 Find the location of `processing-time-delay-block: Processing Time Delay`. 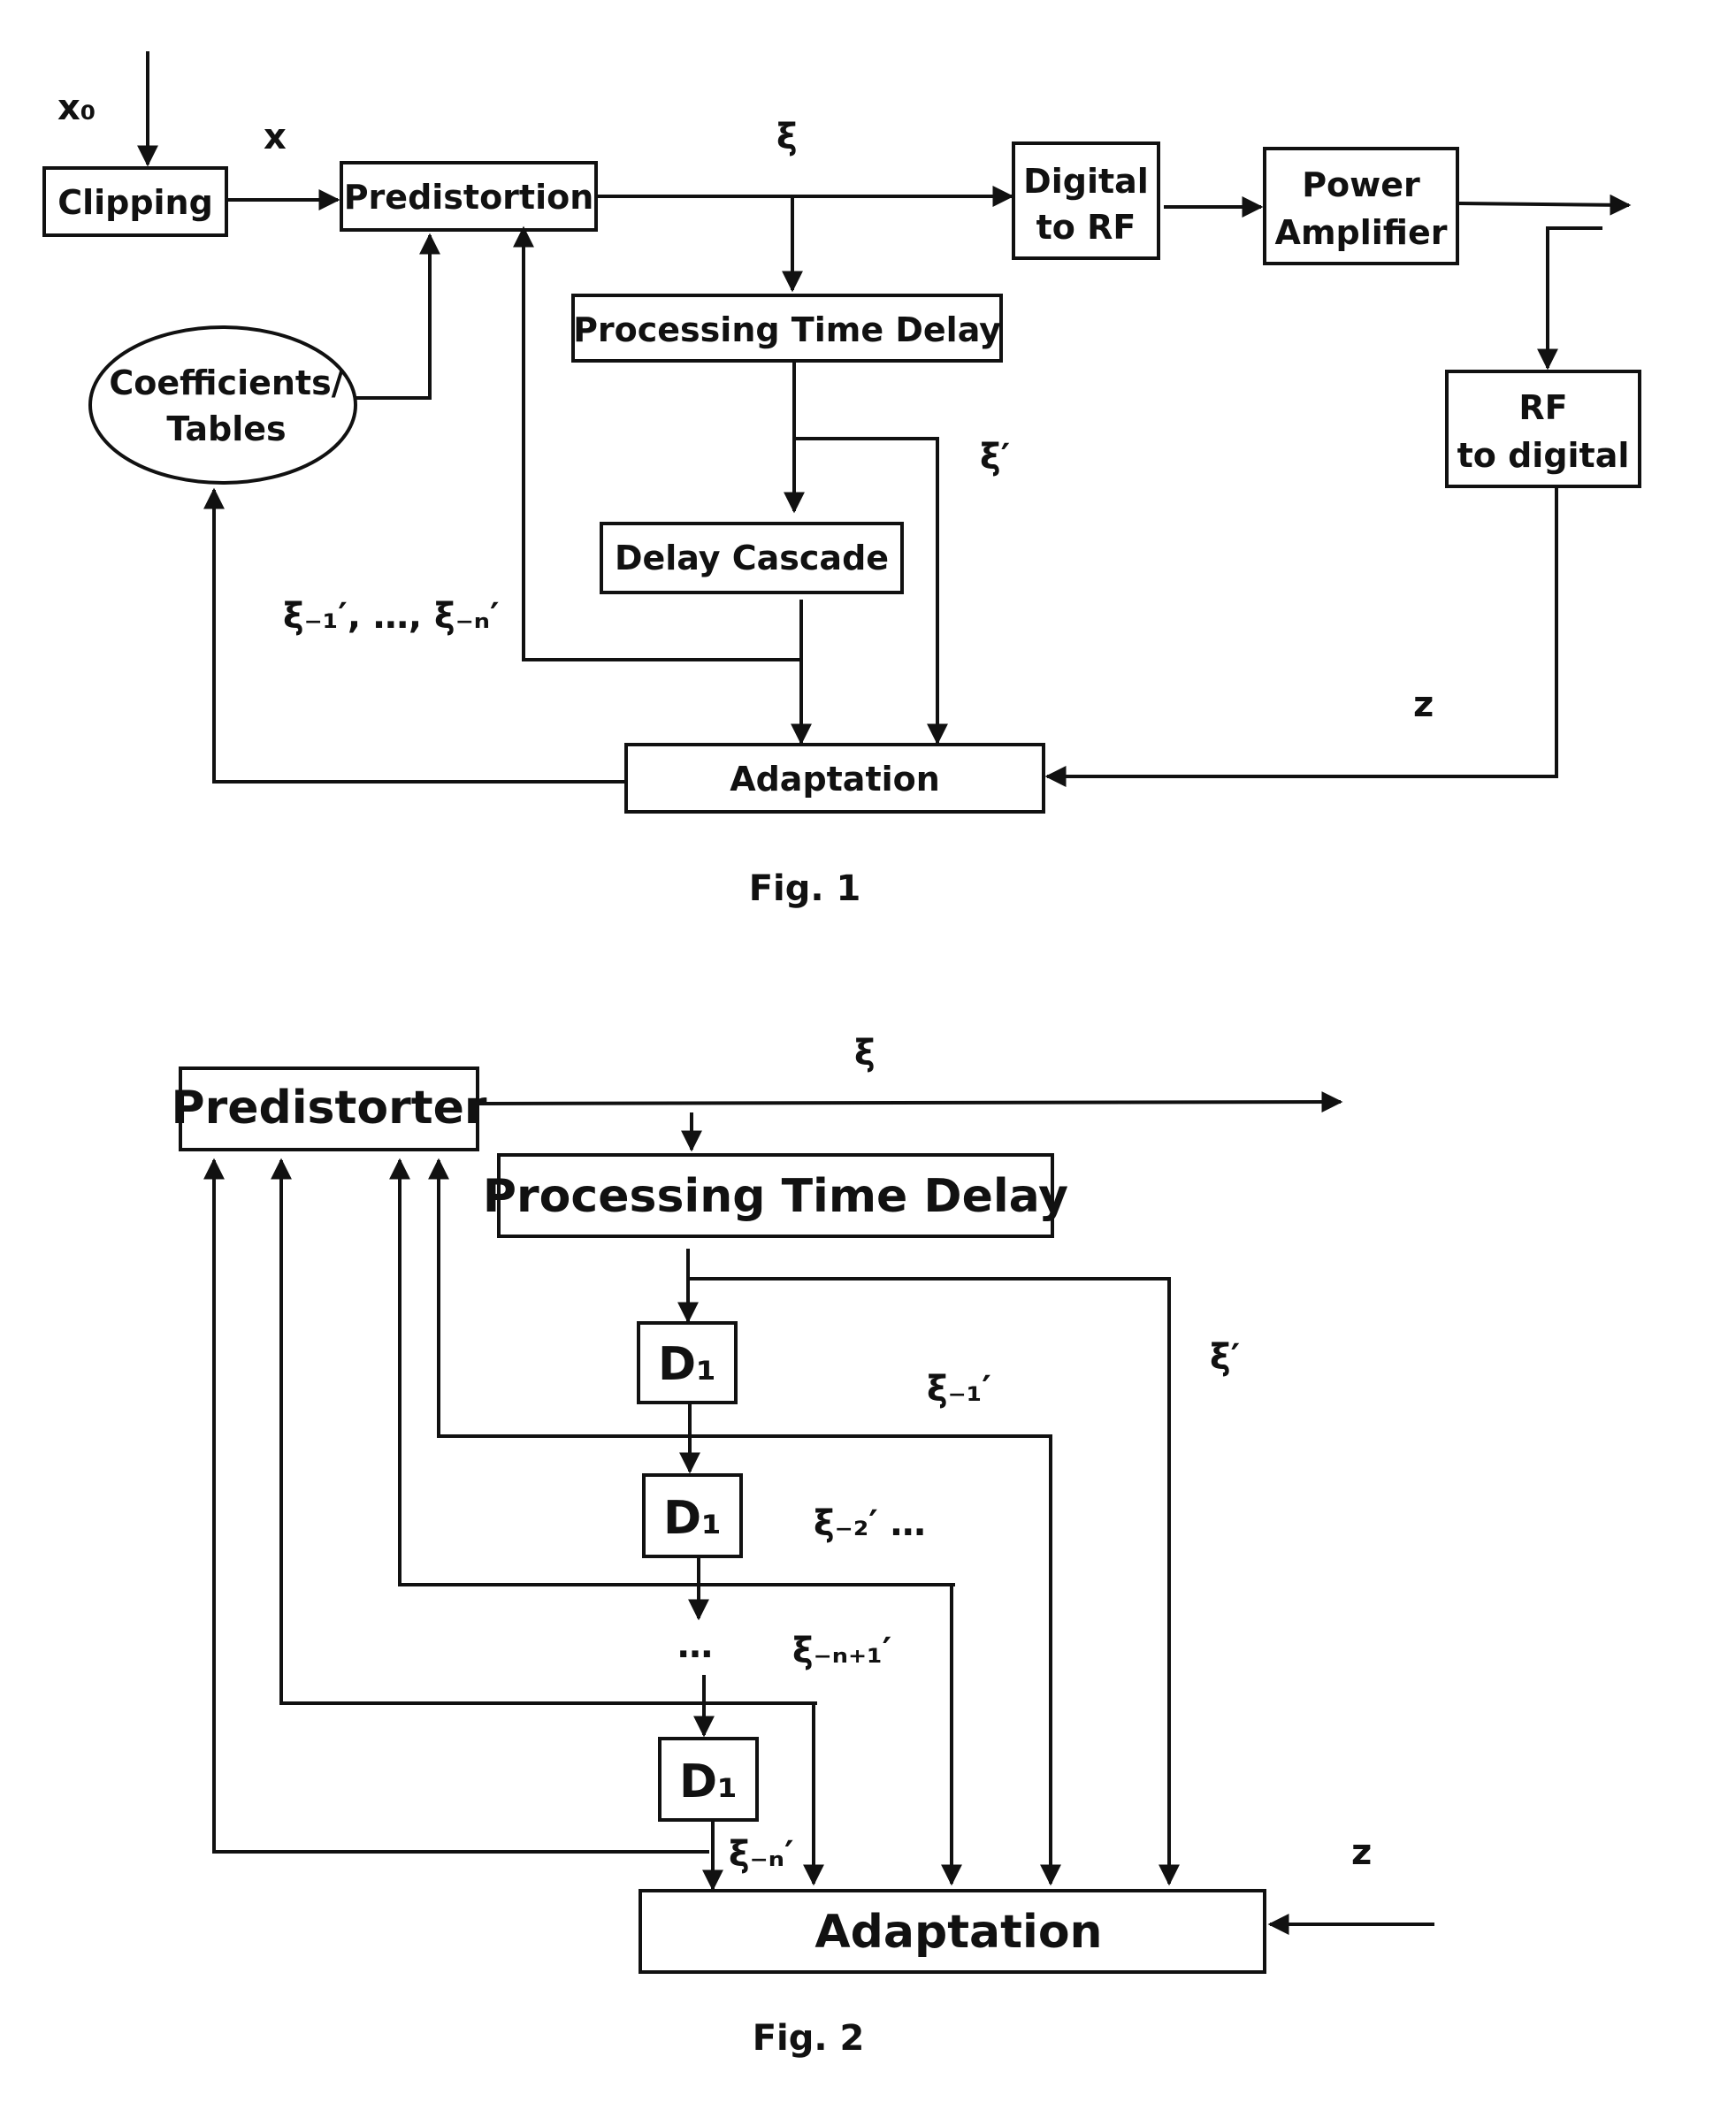

processing-time-delay-block: Processing Time Delay is located at coordinates (787, 329).